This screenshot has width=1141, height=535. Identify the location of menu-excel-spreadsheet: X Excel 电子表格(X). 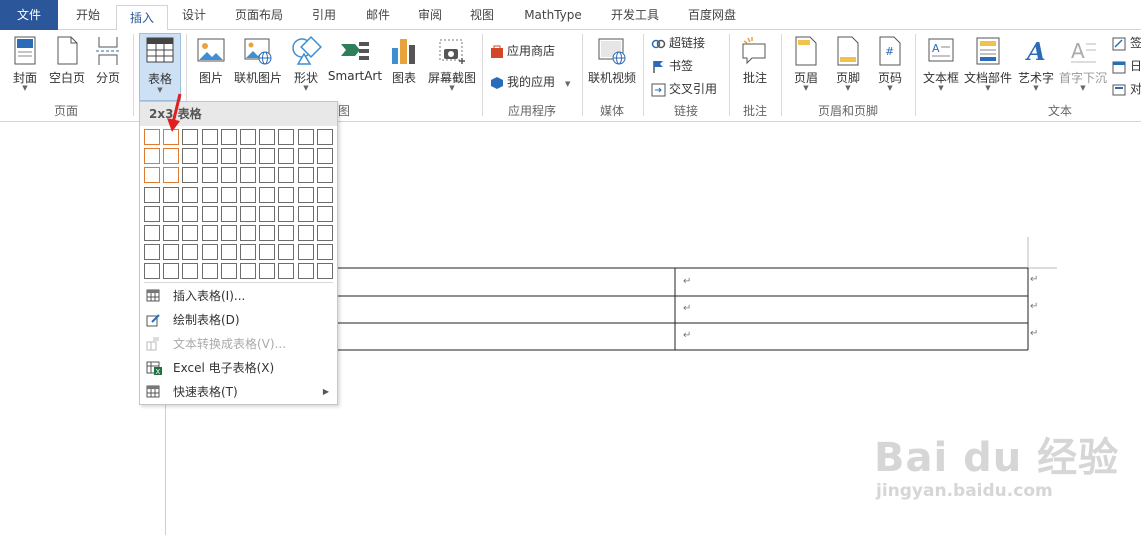
(238, 368).